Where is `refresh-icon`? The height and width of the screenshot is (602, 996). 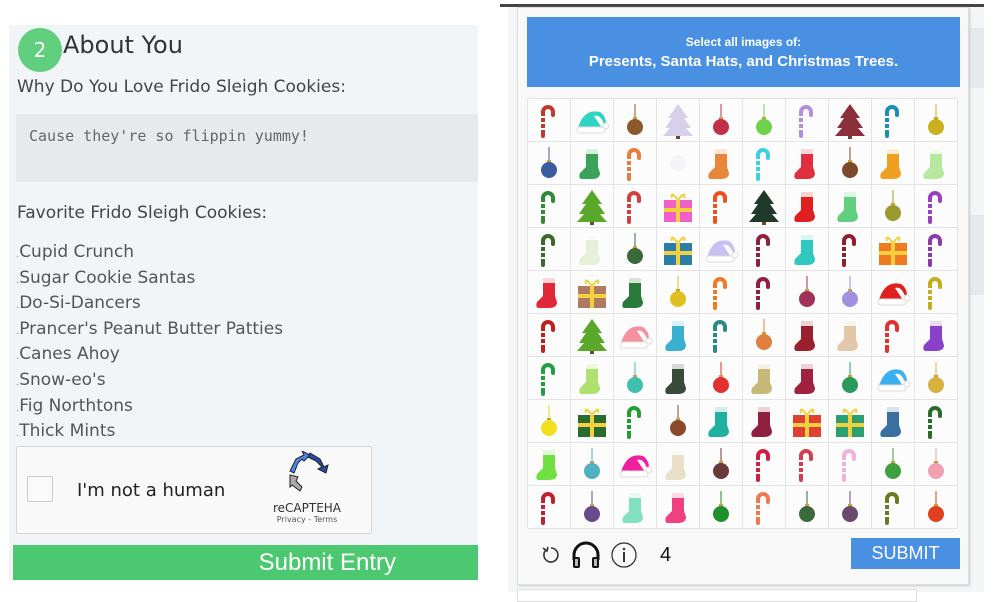
refresh-icon is located at coordinates (551, 555).